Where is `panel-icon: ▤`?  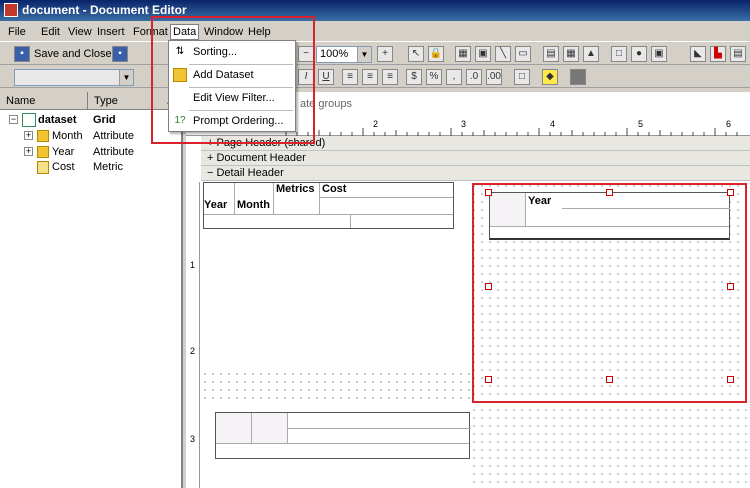 panel-icon: ▤ is located at coordinates (551, 54).